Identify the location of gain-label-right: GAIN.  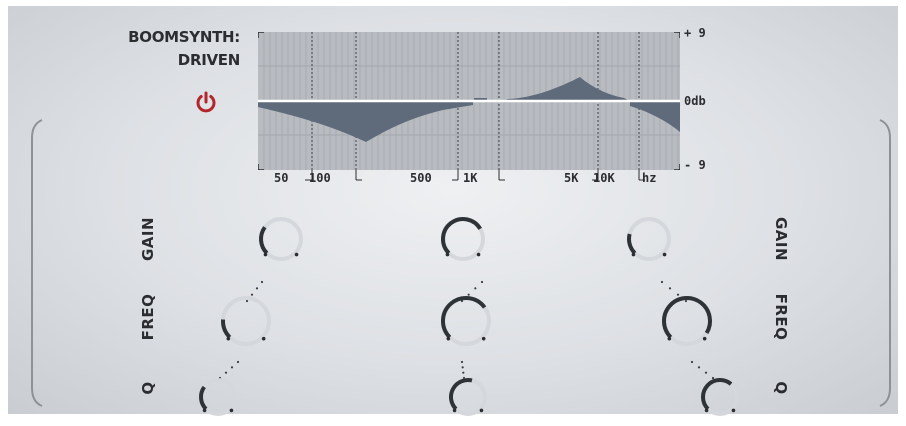
(781, 239).